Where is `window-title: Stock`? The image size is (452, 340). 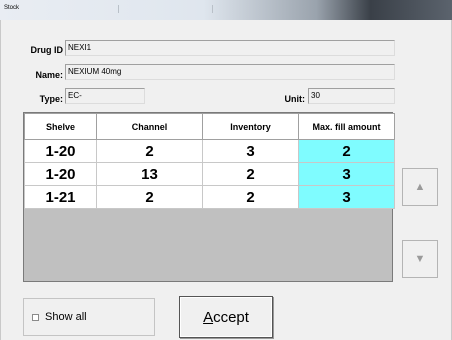 window-title: Stock is located at coordinates (12, 8).